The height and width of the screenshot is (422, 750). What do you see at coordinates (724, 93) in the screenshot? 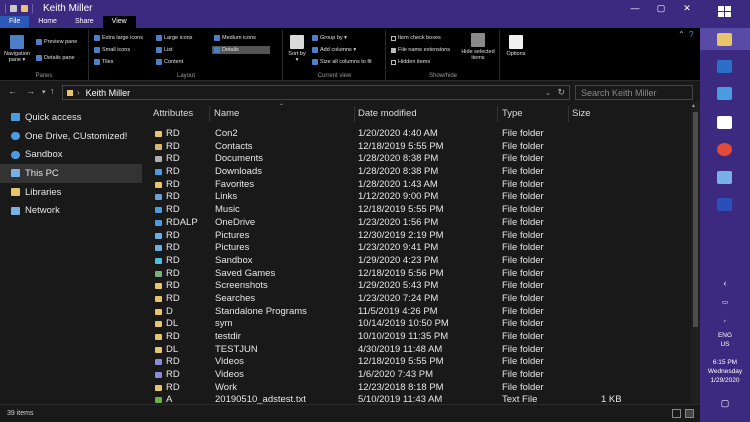
I see `remote-desktop-icon` at bounding box center [724, 93].